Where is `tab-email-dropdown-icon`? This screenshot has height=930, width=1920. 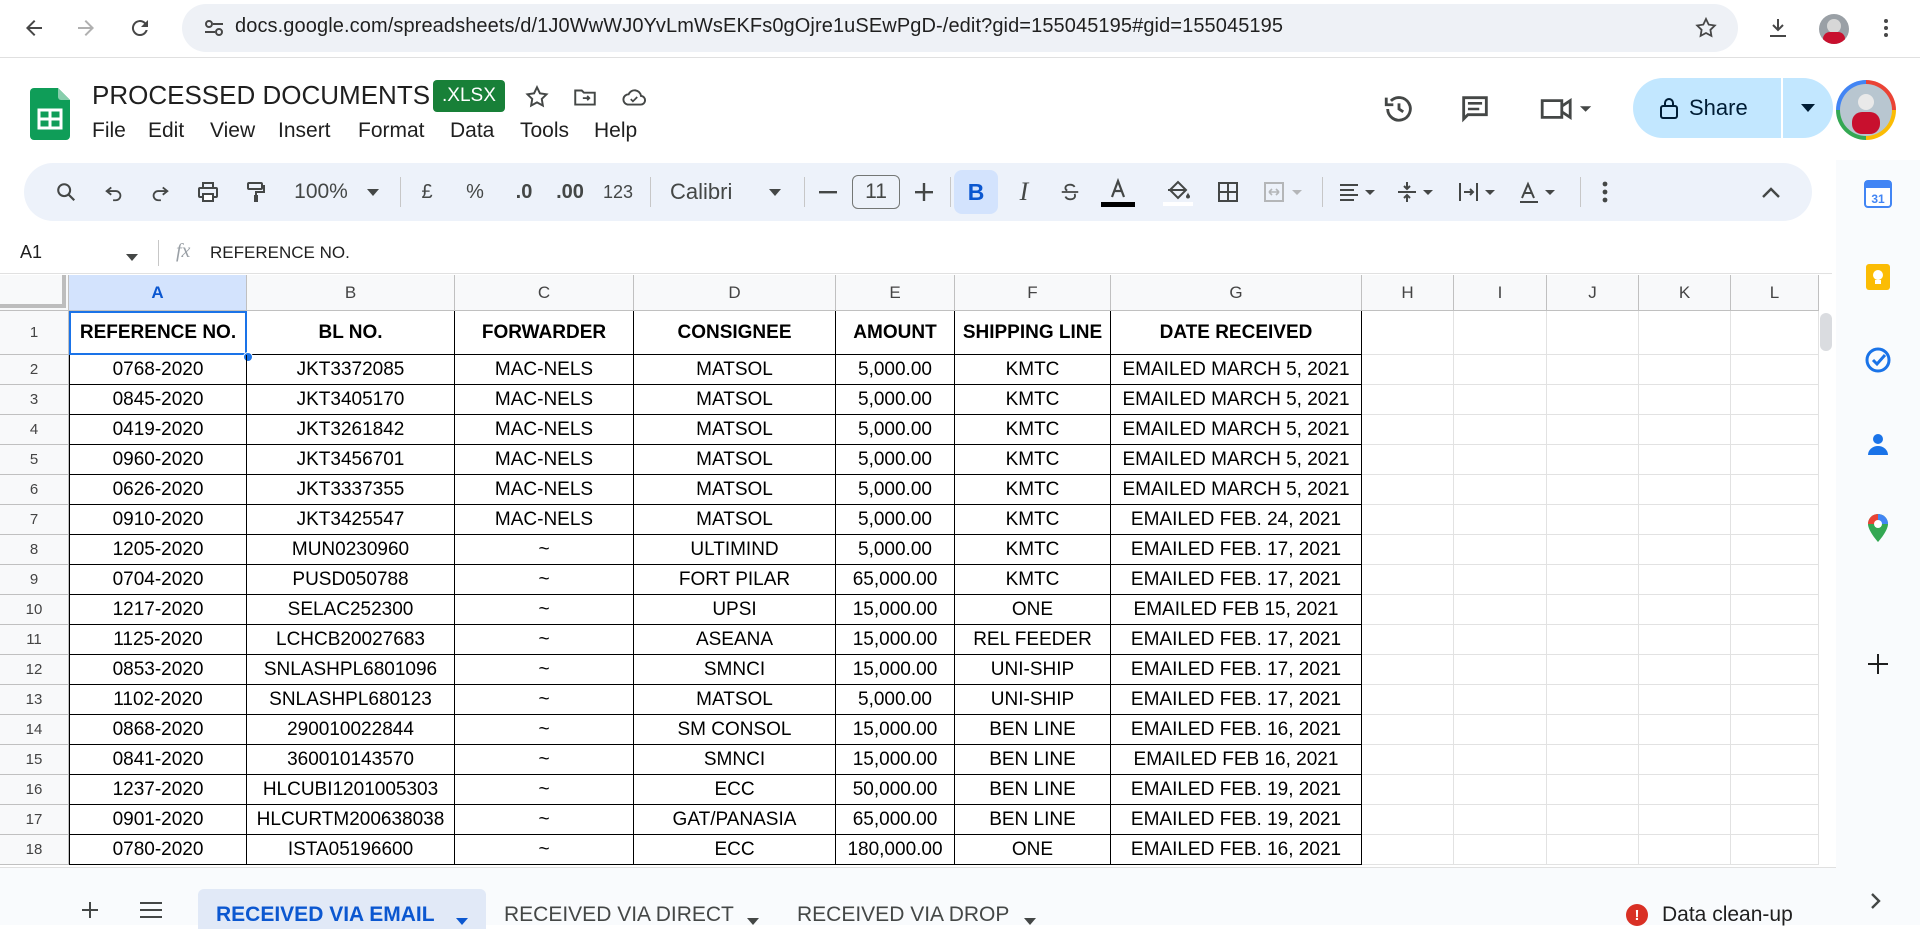
tab-email-dropdown-icon is located at coordinates (462, 921).